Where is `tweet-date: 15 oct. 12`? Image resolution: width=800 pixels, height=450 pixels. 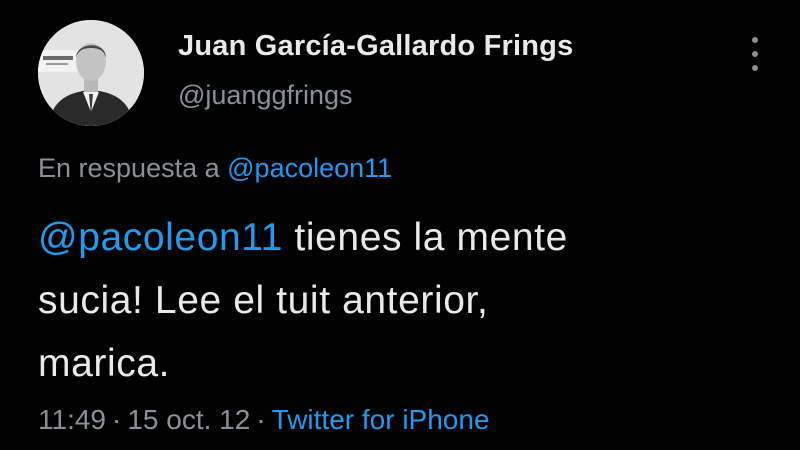
tweet-date: 15 oct. 12 is located at coordinates (188, 419).